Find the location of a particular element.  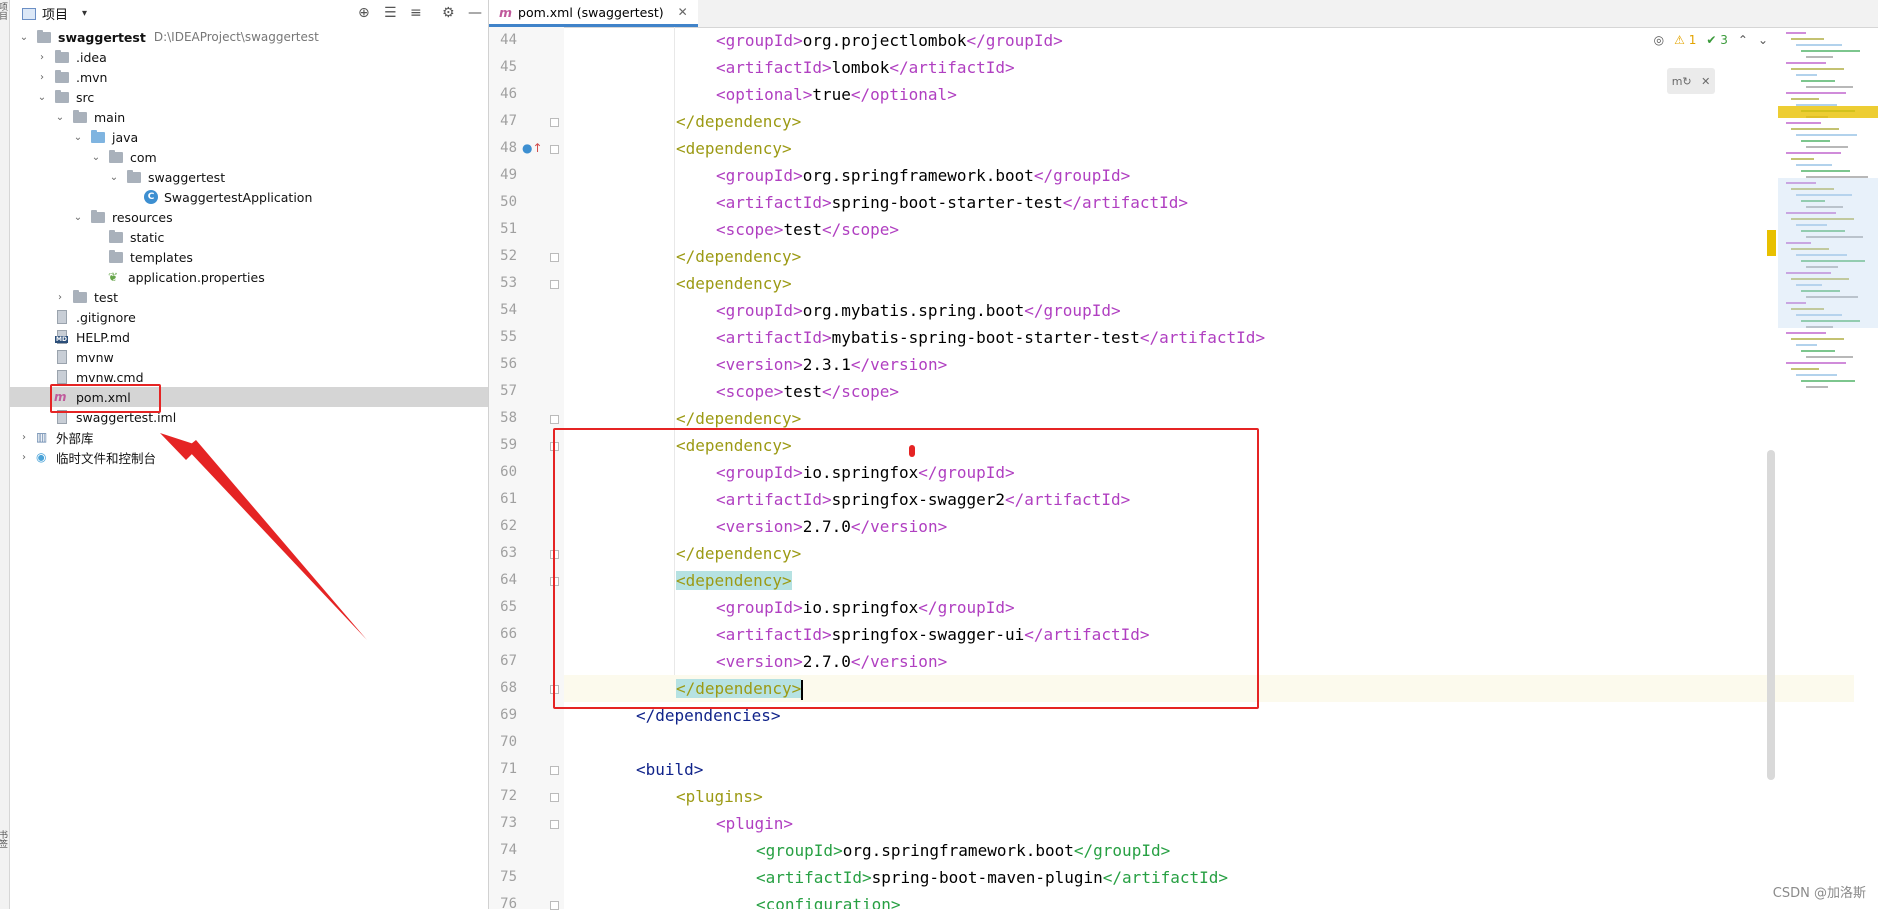

inspection-widget: ◎ ⚠ 1 ✔ 3 ⌃ ⌄ is located at coordinates (1711, 40).